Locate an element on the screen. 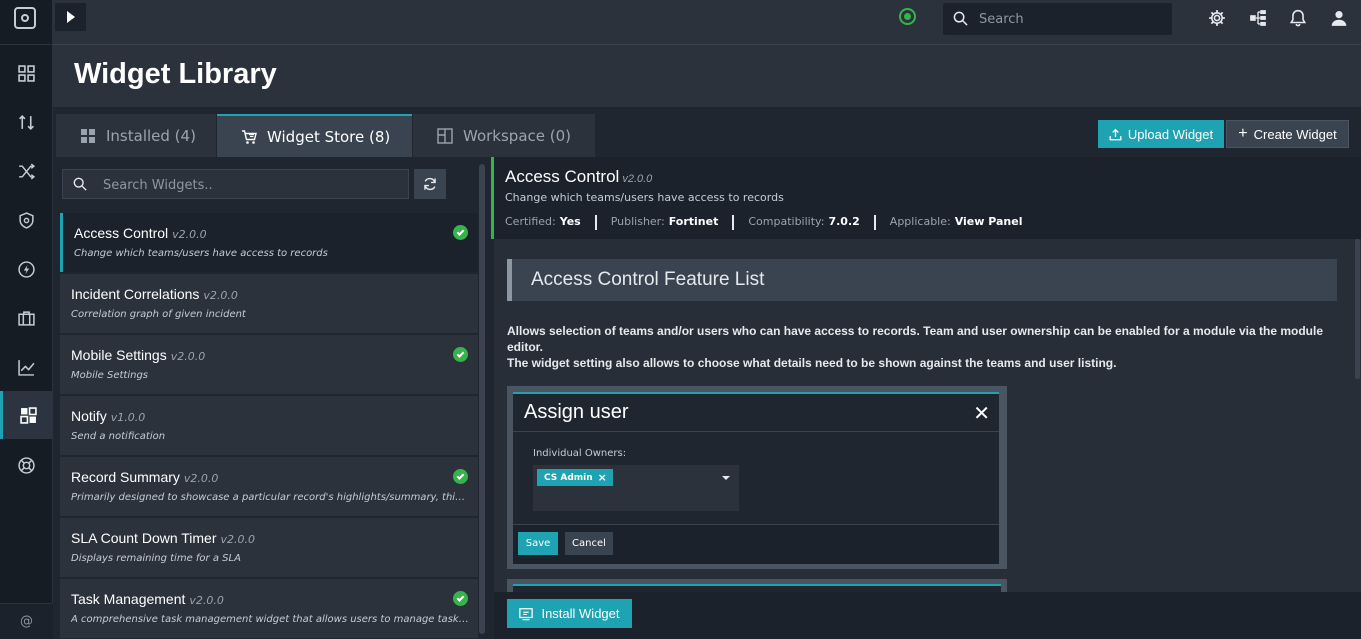 The height and width of the screenshot is (639, 1361). upload-widget-label: Upload Widget is located at coordinates (1170, 134).